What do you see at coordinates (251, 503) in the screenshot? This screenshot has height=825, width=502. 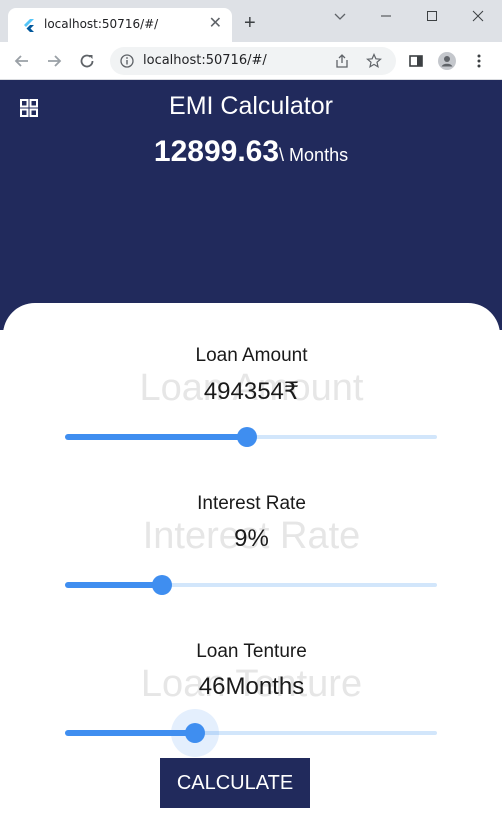 I see `interest-rate-label: Interest Rate` at bounding box center [251, 503].